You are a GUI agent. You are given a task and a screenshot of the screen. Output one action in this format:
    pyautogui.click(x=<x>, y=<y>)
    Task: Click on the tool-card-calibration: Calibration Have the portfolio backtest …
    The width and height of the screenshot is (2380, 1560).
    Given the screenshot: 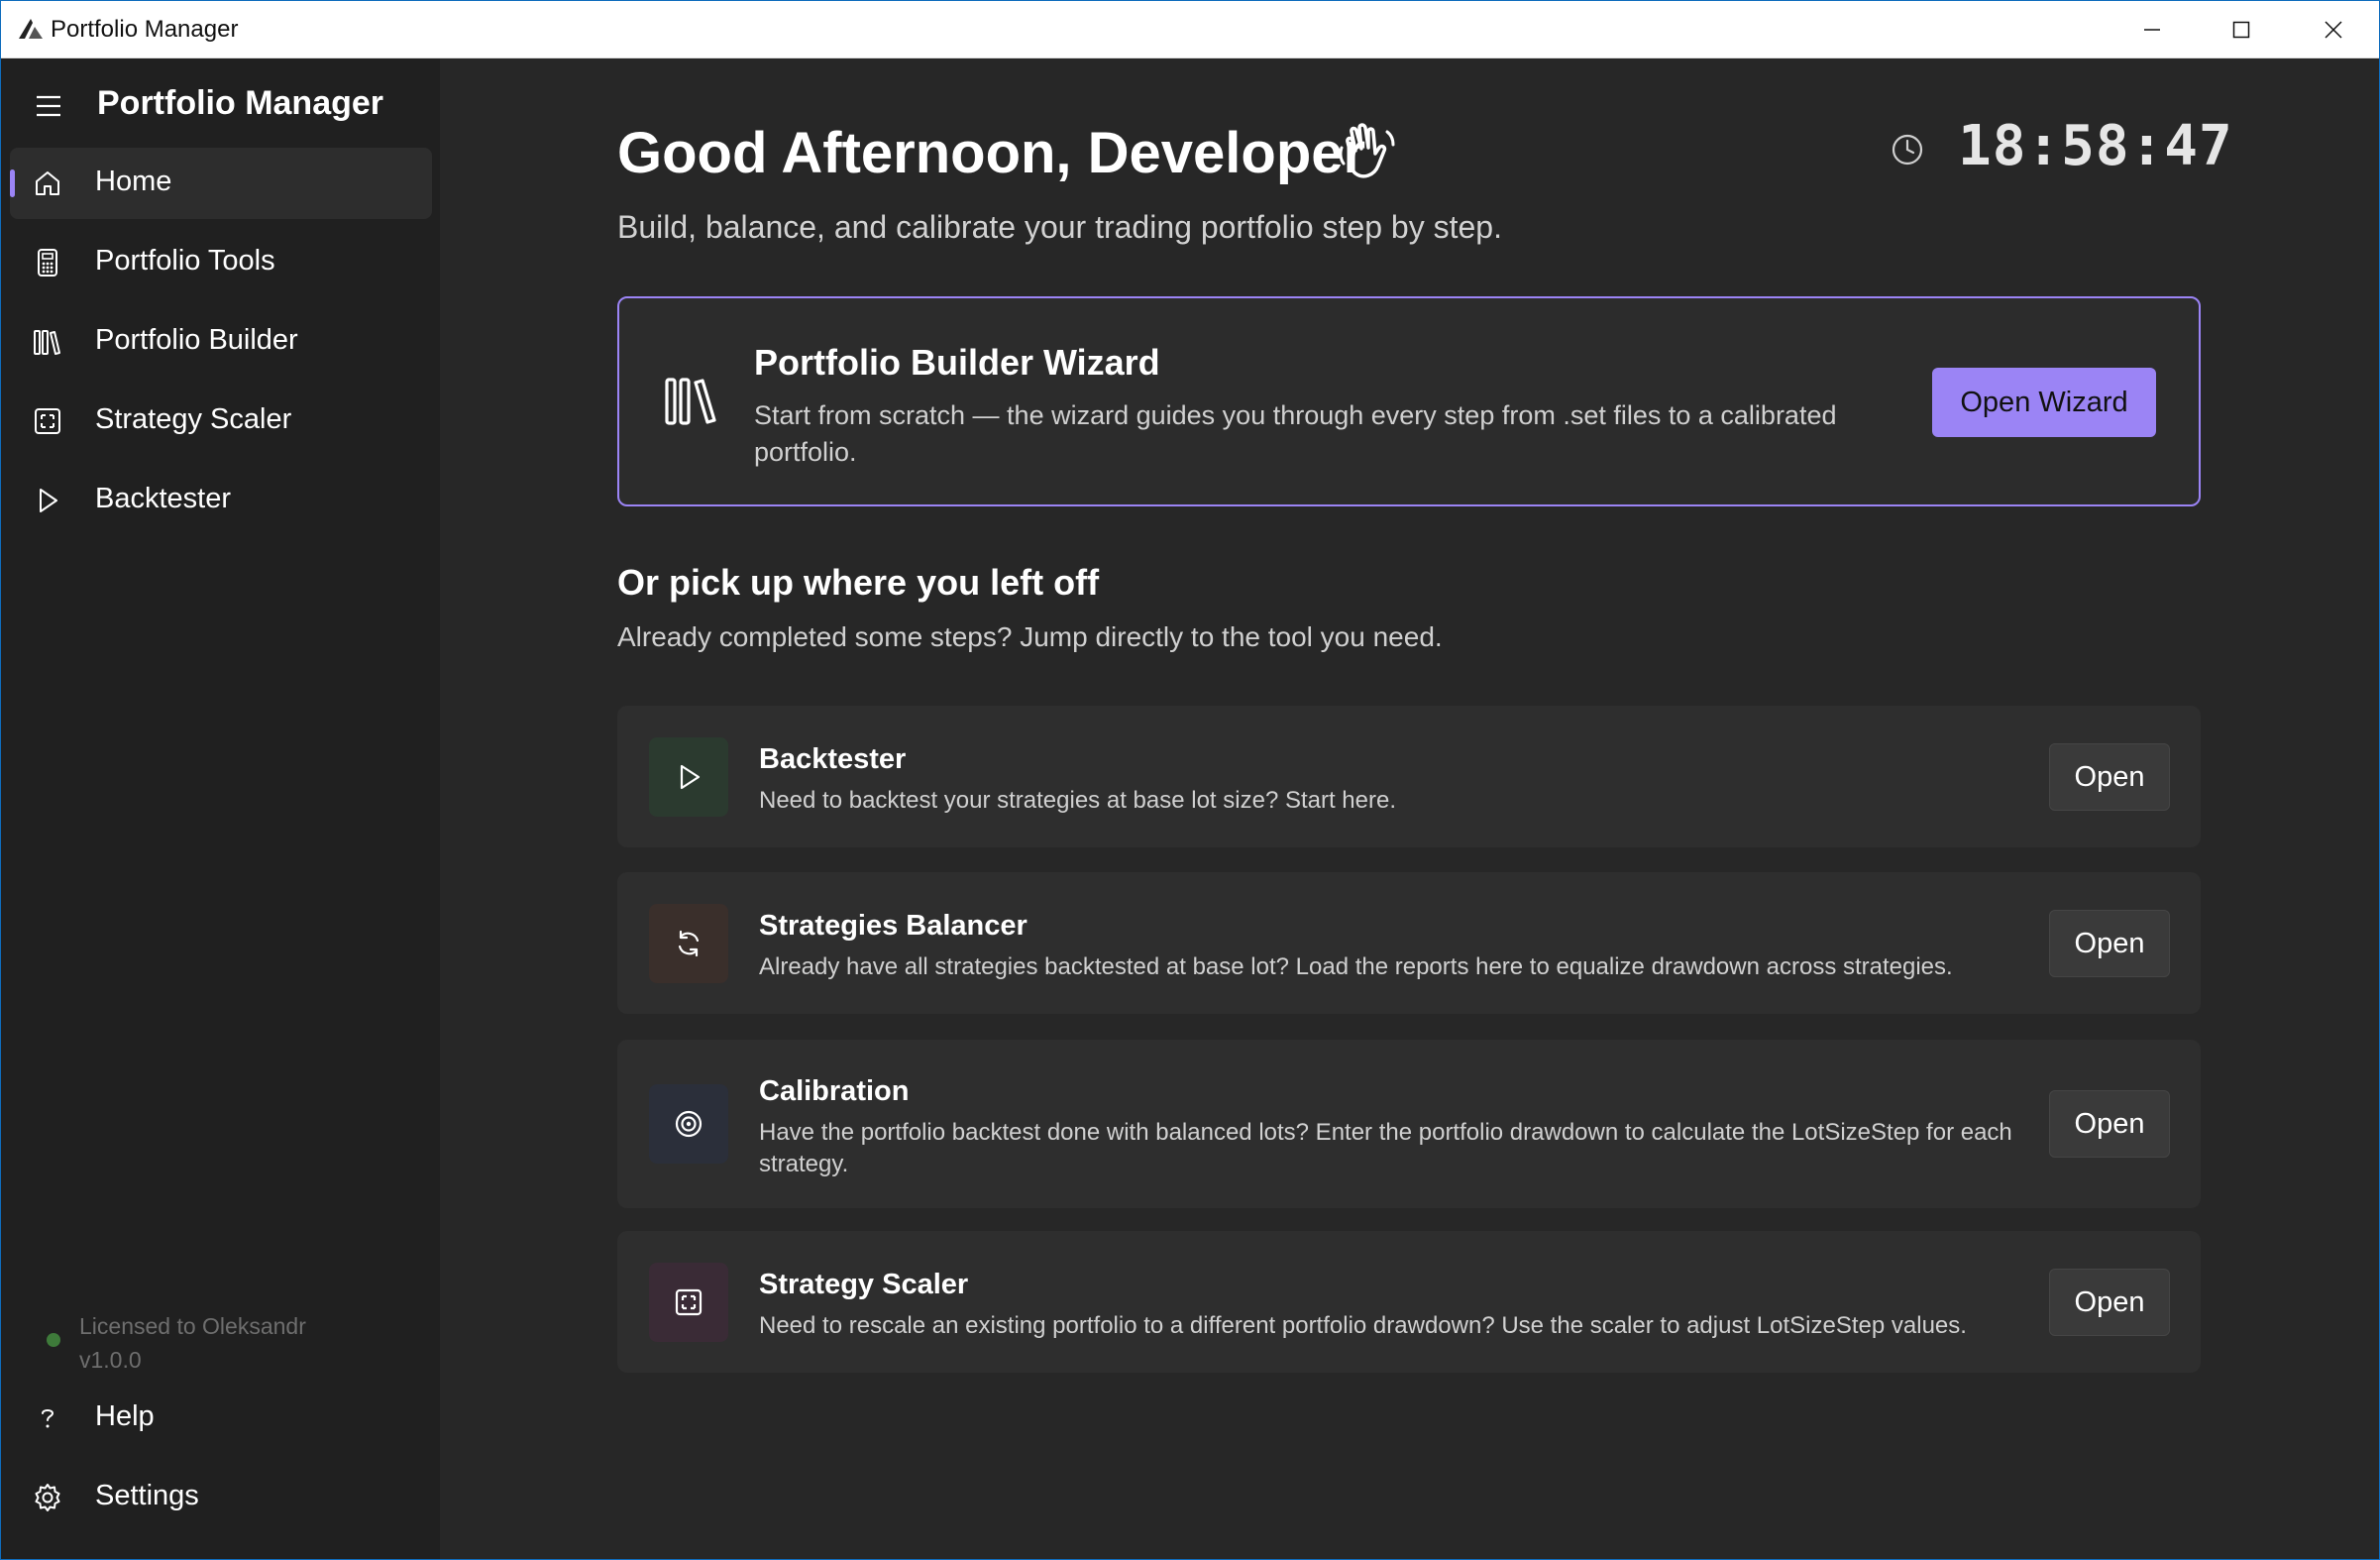 What is the action you would take?
    pyautogui.click(x=1409, y=1124)
    